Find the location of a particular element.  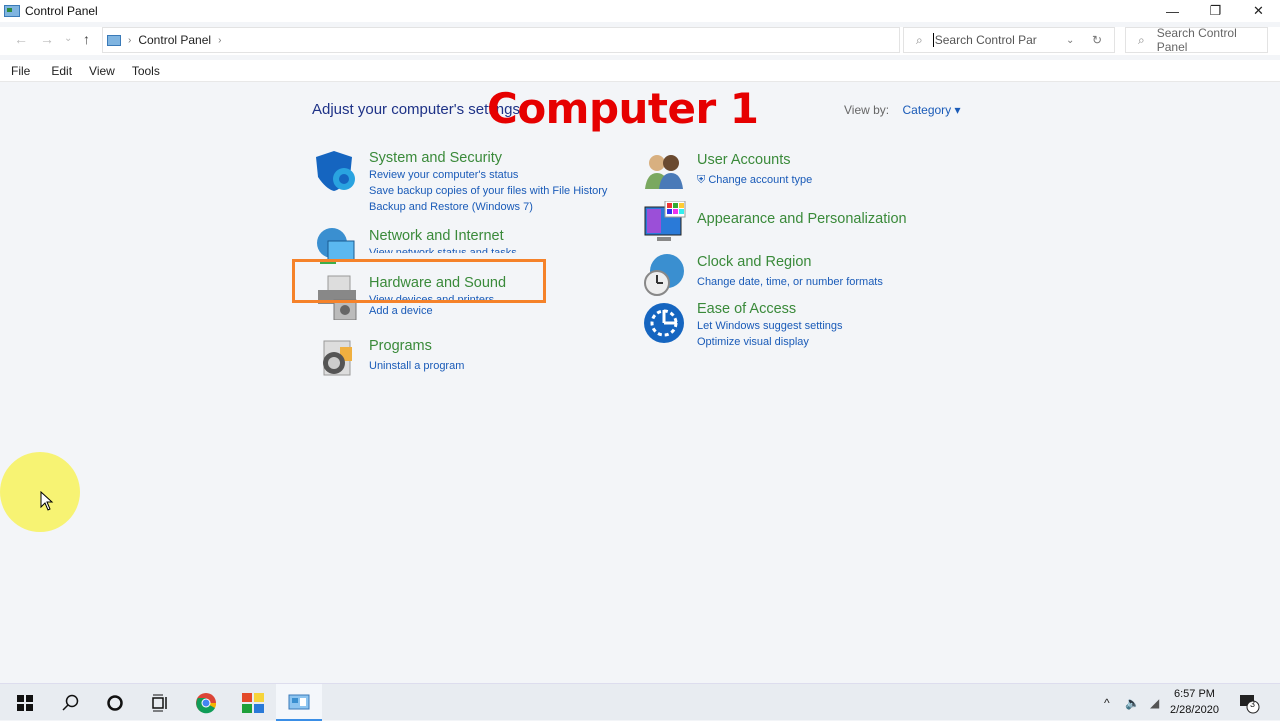

chrome-icon is located at coordinates (206, 702).